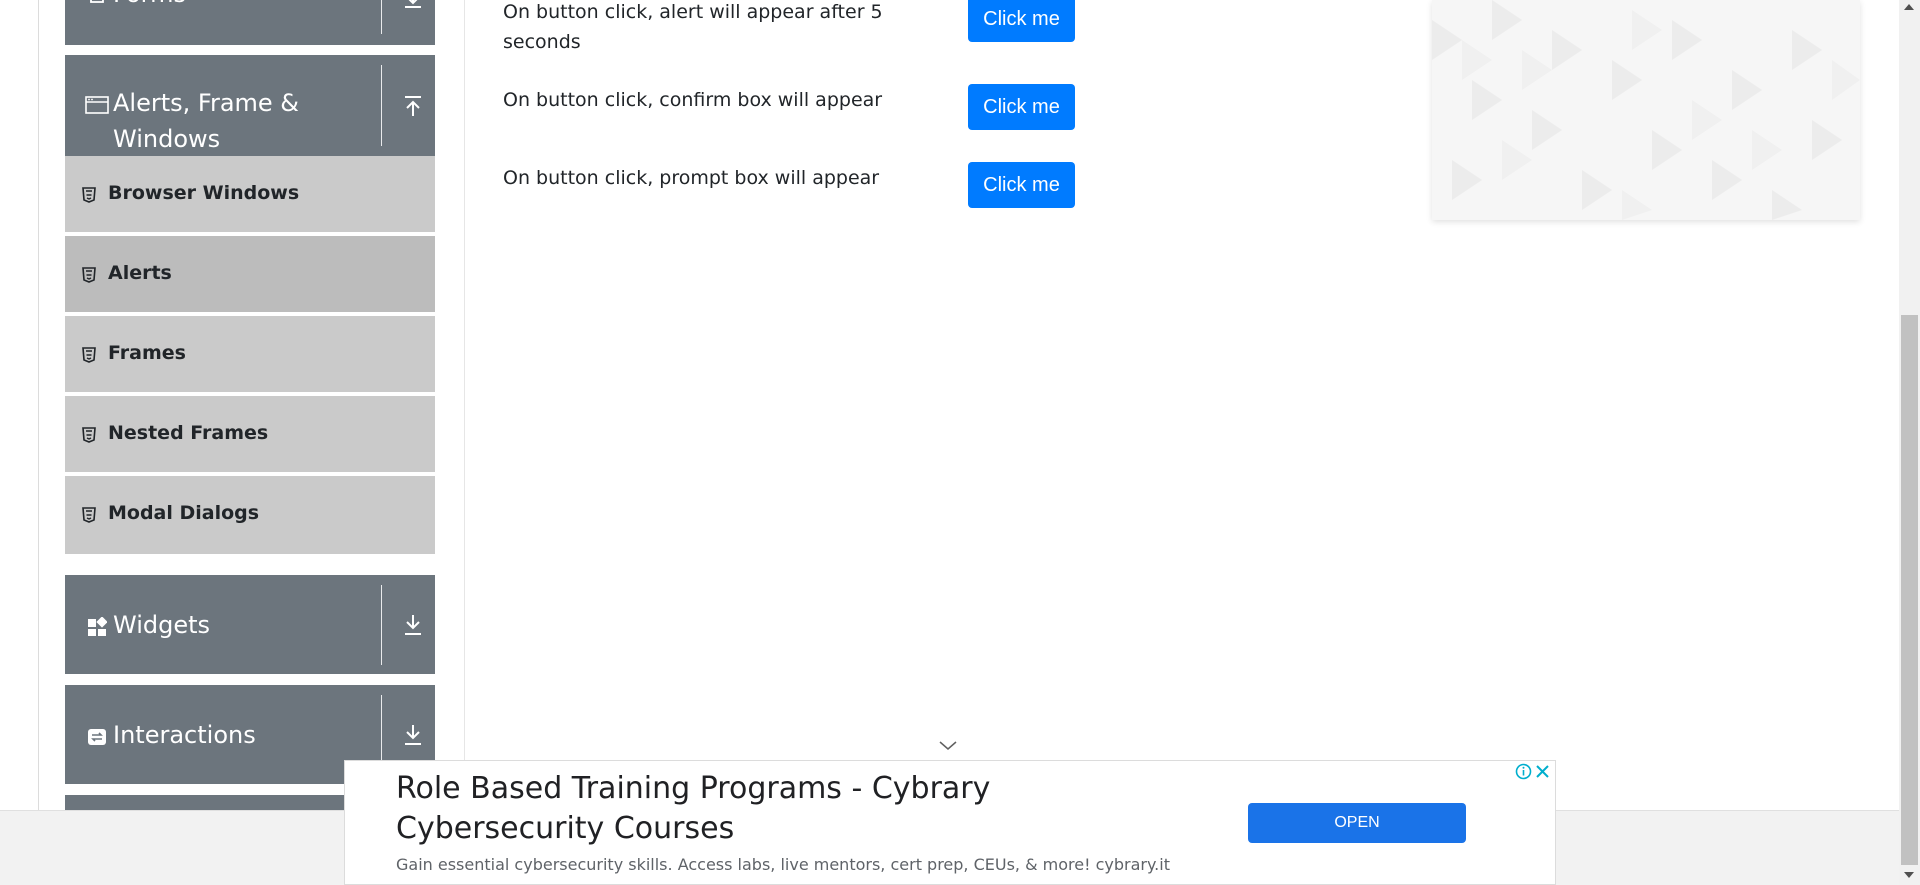  What do you see at coordinates (149, 6) in the screenshot?
I see `sidebar-group-forms-label: Forms` at bounding box center [149, 6].